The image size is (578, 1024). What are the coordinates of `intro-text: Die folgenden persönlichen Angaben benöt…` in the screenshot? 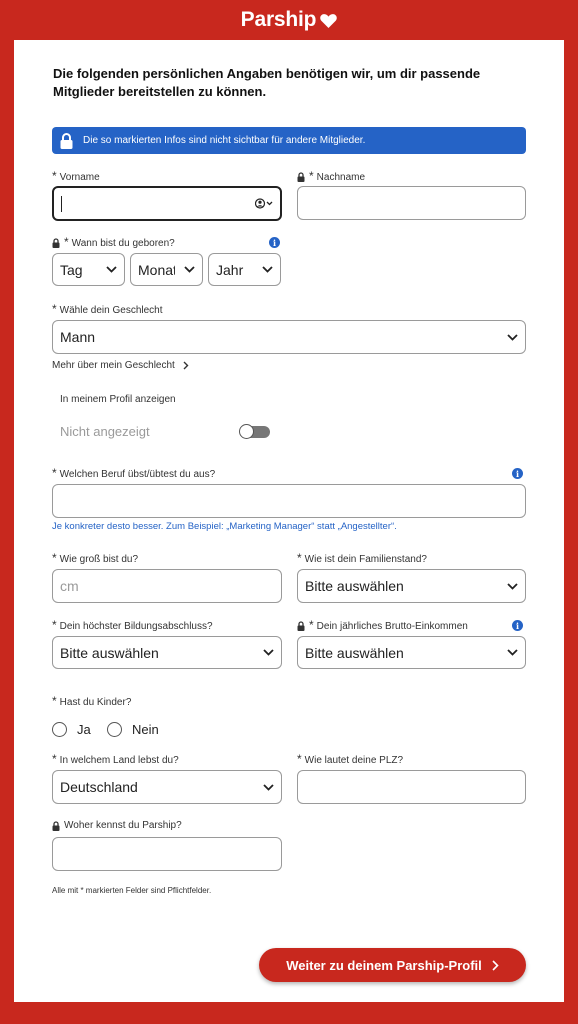 It's located at (267, 82).